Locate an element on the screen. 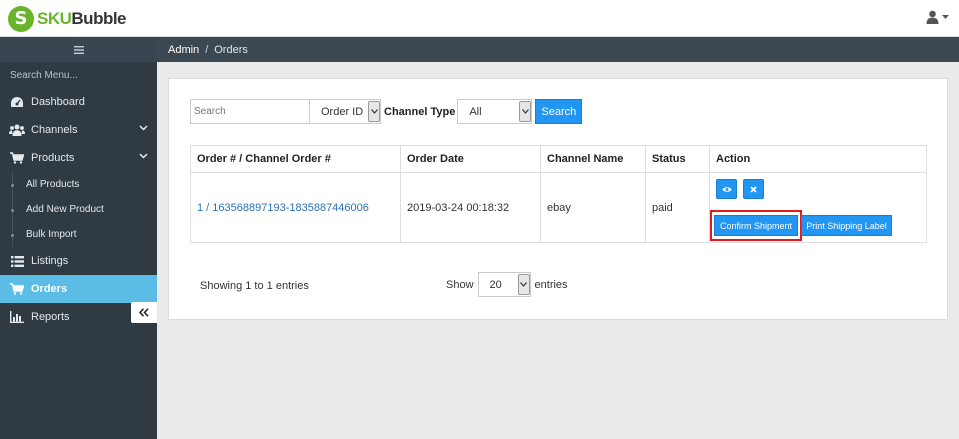  user-icon is located at coordinates (932, 17).